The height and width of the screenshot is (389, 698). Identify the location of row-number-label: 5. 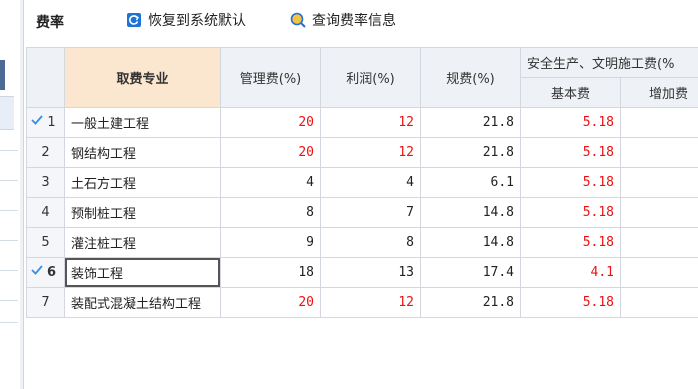
(45, 242).